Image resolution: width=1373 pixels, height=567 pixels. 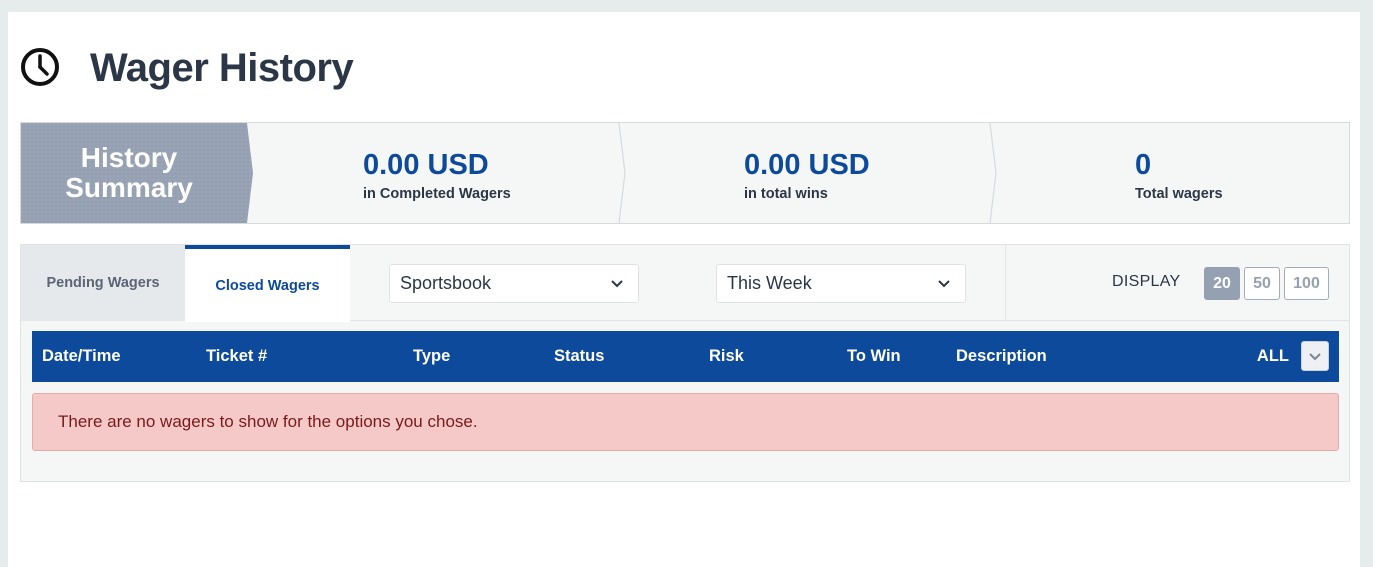 I want to click on stat-total-wagers: 0 Total wagers, so click(x=1179, y=175).